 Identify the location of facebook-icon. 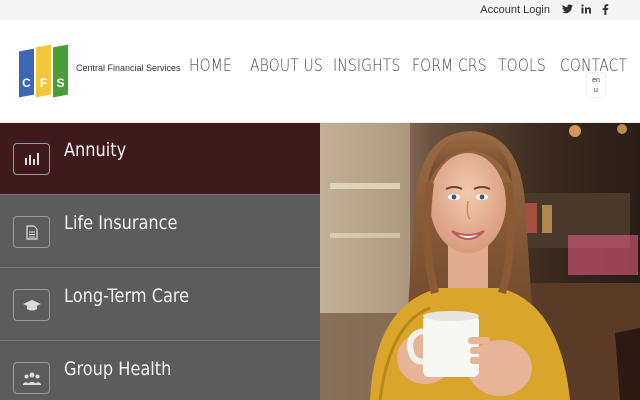
(605, 10).